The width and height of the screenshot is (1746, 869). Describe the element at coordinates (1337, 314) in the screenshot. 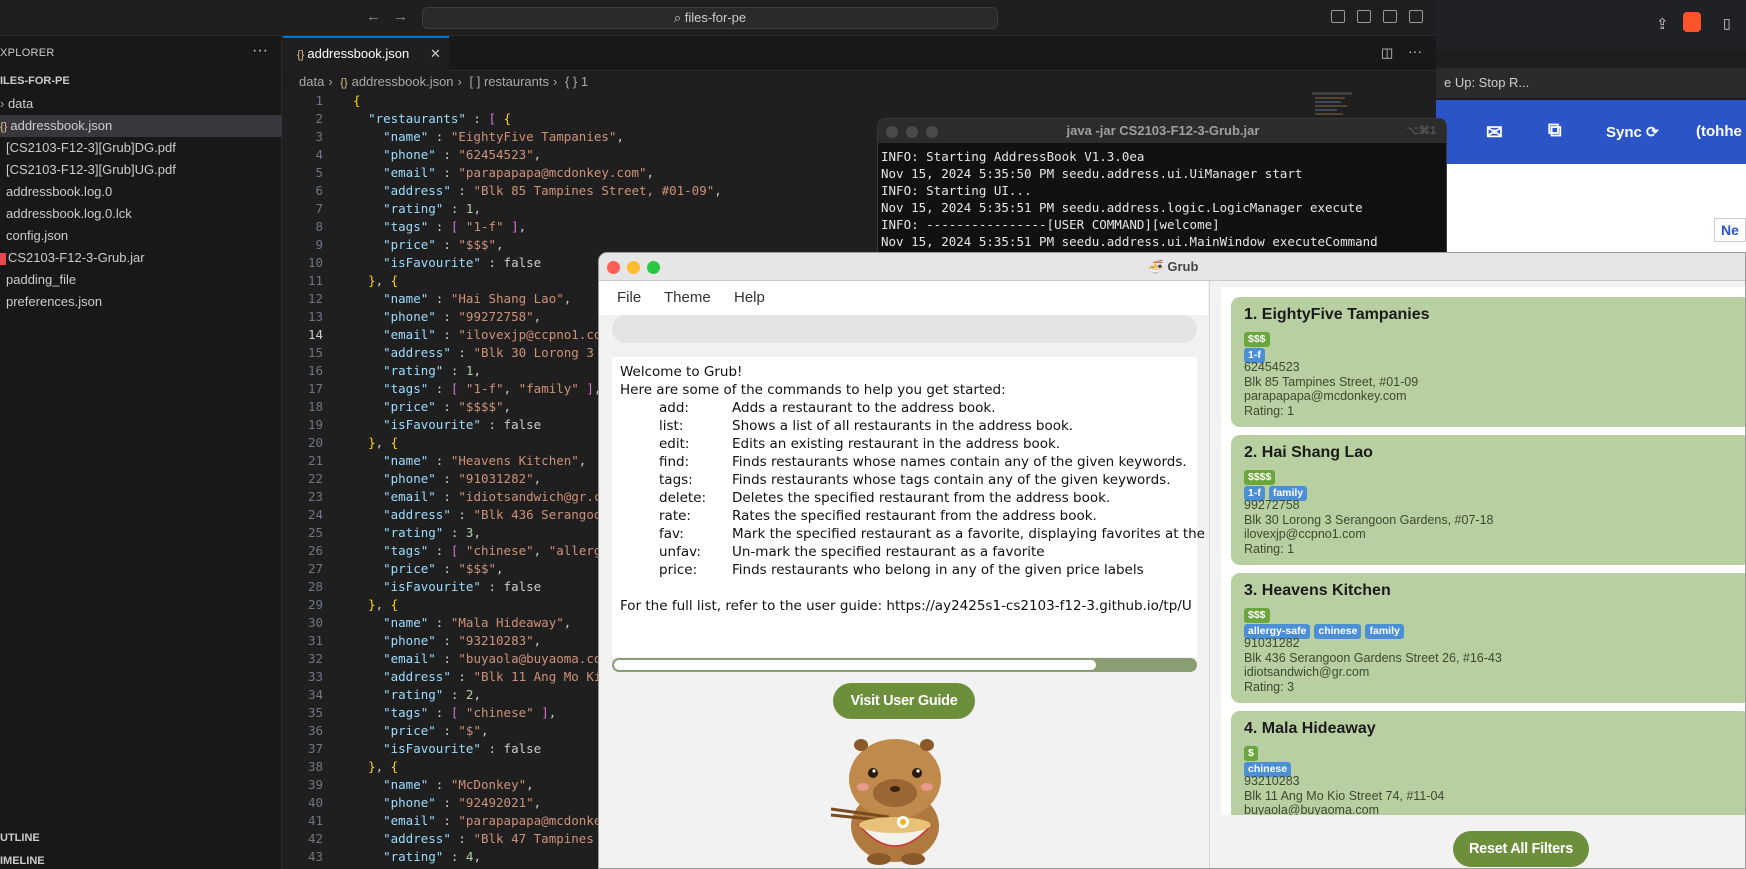

I see `restaurant-name: 1. EightyFive Tampanies` at that location.